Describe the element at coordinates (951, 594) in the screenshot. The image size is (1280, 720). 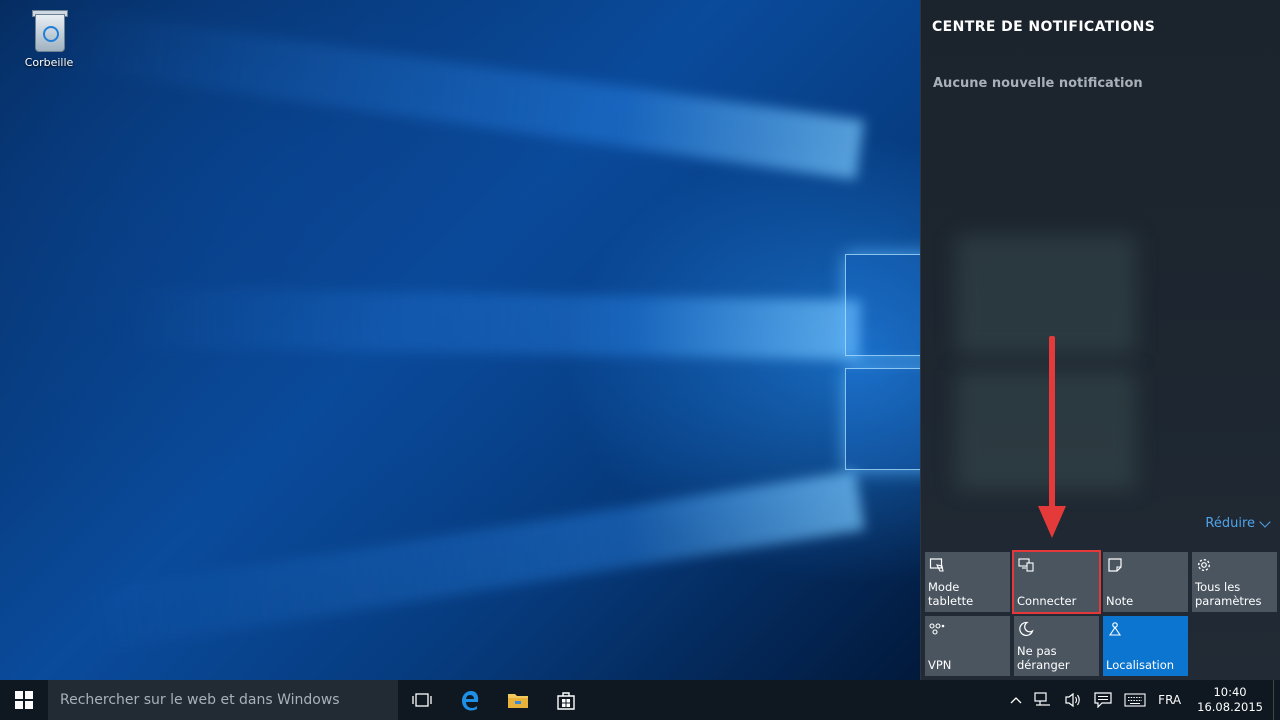
I see `tile-label: Mode tablette` at that location.